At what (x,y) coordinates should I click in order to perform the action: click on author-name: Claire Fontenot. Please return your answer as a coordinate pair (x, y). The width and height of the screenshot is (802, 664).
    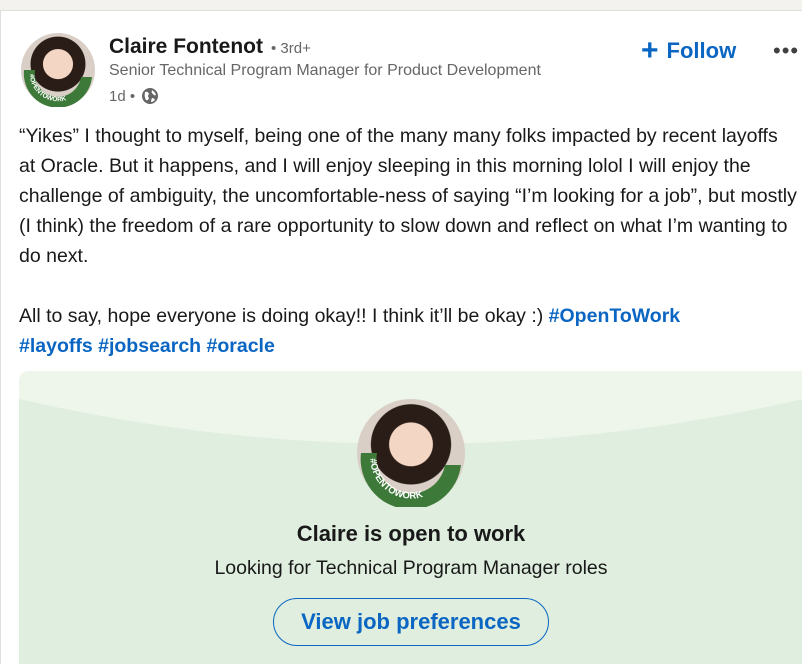
    Looking at the image, I should click on (186, 47).